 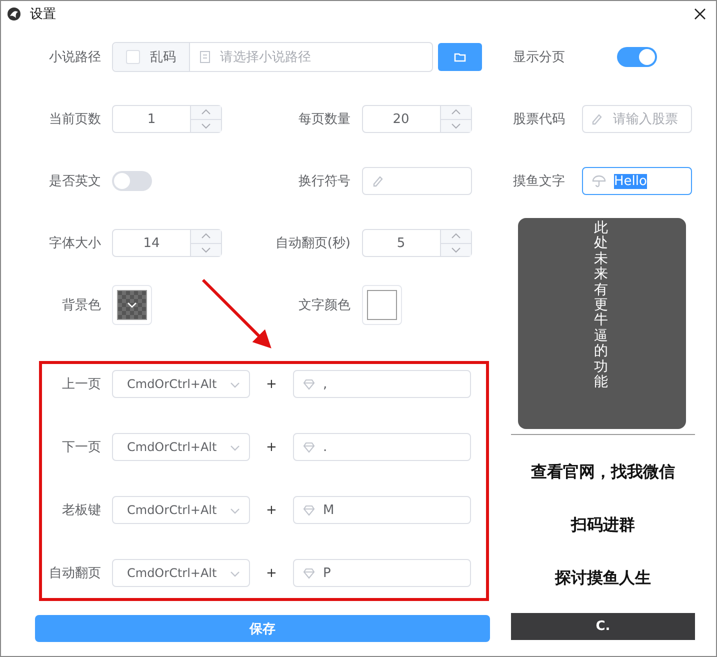 I want to click on path-field: 请选择小说路径, so click(x=311, y=57).